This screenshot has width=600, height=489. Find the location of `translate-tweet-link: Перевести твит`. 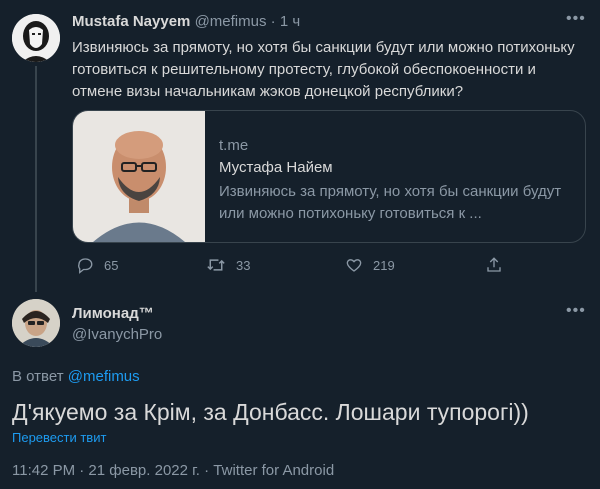

translate-tweet-link: Перевести твит is located at coordinates (59, 437).